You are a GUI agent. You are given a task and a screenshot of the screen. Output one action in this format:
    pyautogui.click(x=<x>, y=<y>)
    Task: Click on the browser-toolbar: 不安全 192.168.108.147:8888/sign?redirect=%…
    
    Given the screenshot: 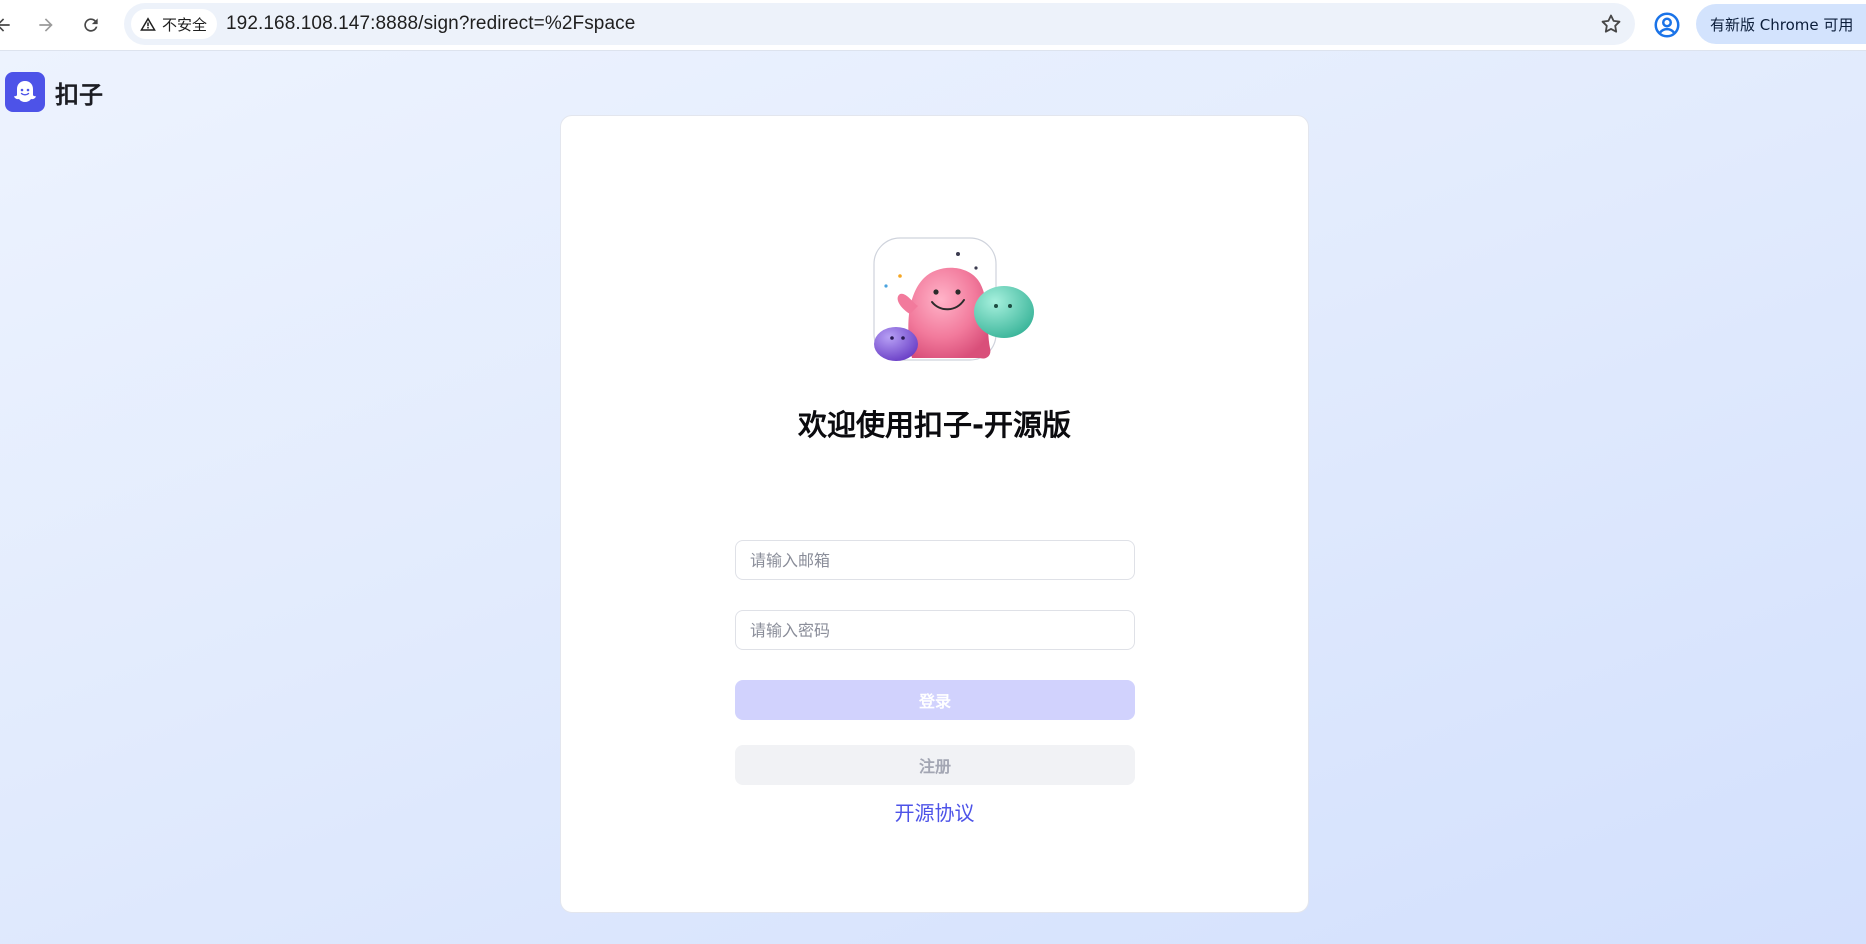 What is the action you would take?
    pyautogui.click(x=933, y=25)
    